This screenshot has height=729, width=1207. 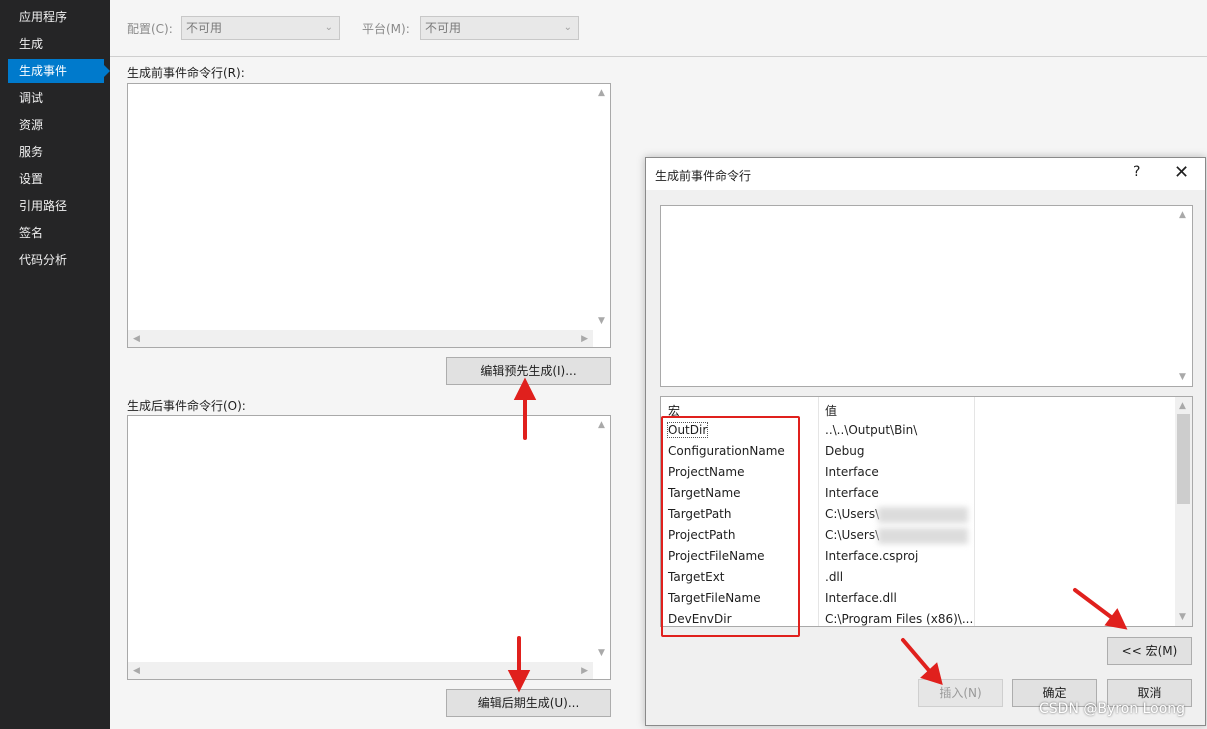 I want to click on watermark: CSDN @Byron Loong, so click(x=1112, y=709).